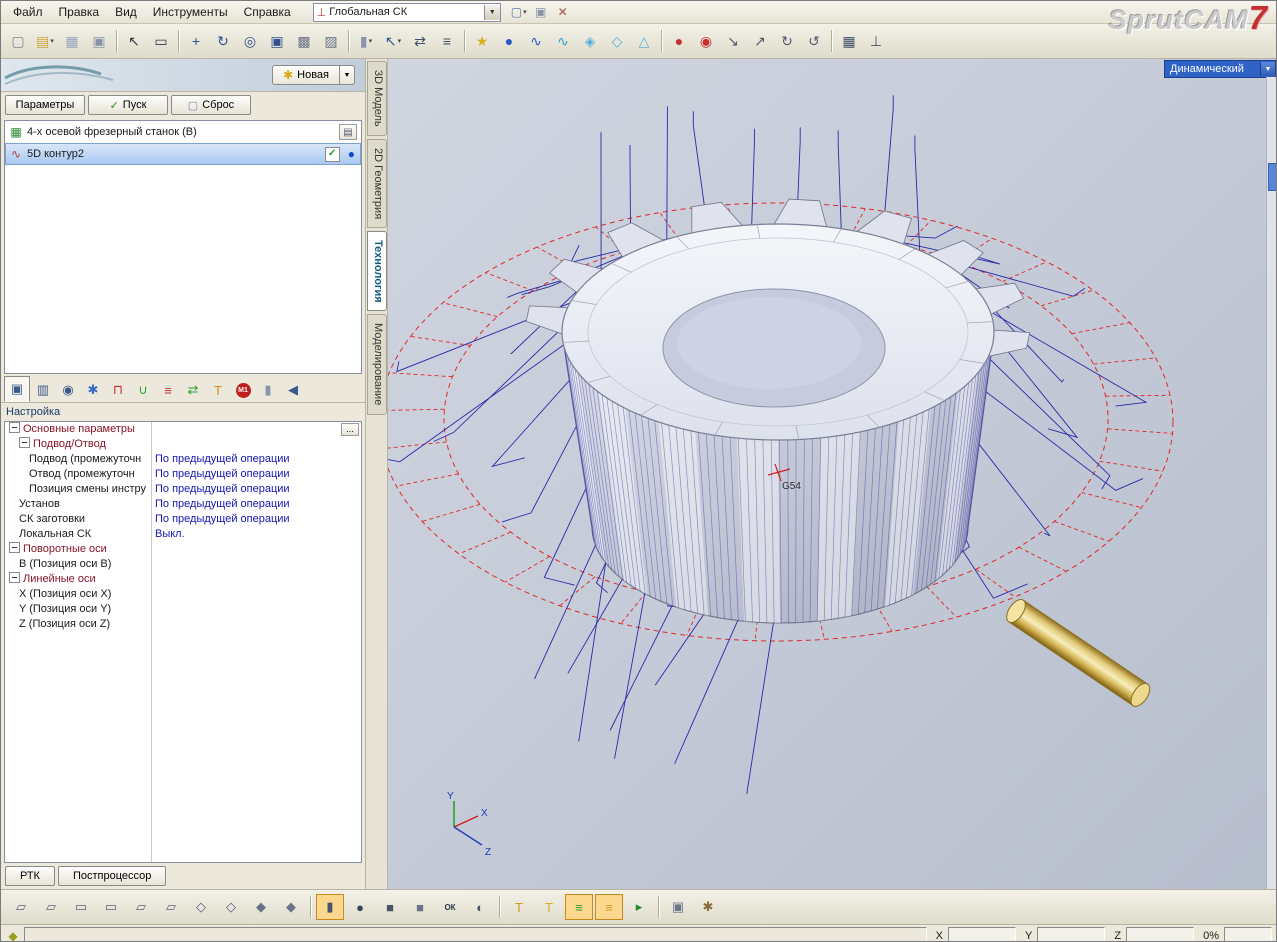 The image size is (1277, 942). I want to click on new-operation-dropdown: ▼, so click(347, 75).